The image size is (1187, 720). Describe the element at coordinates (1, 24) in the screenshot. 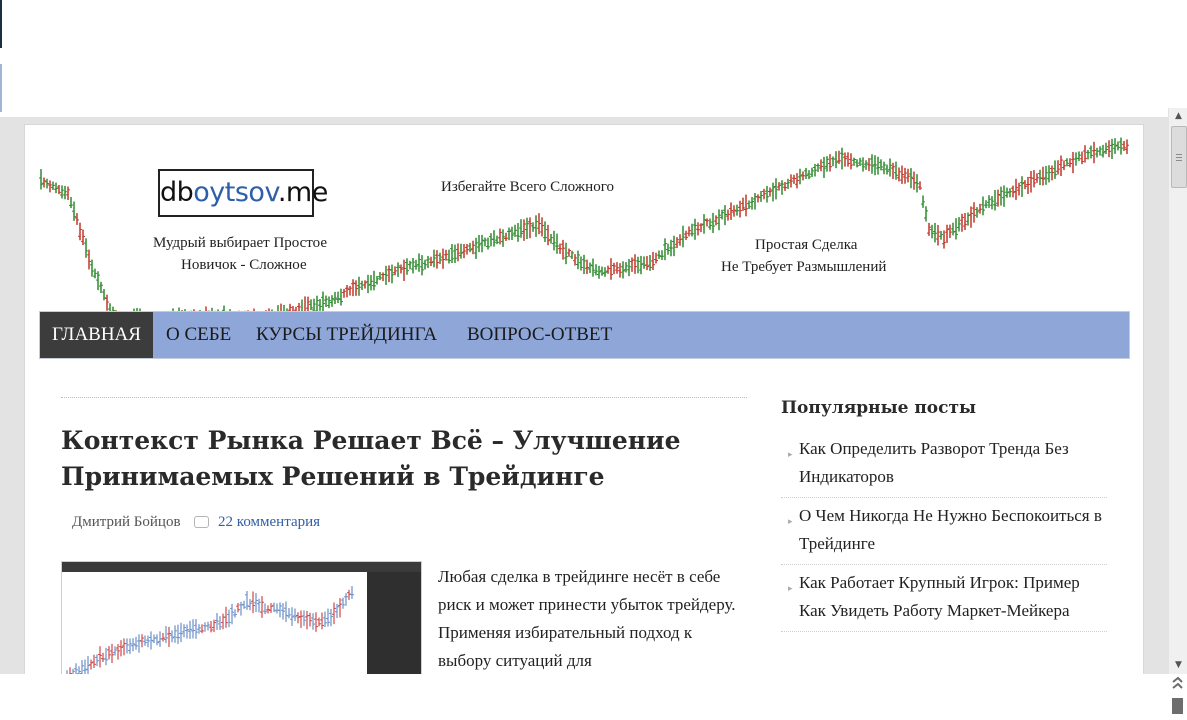

I see `window-edge-marker` at that location.